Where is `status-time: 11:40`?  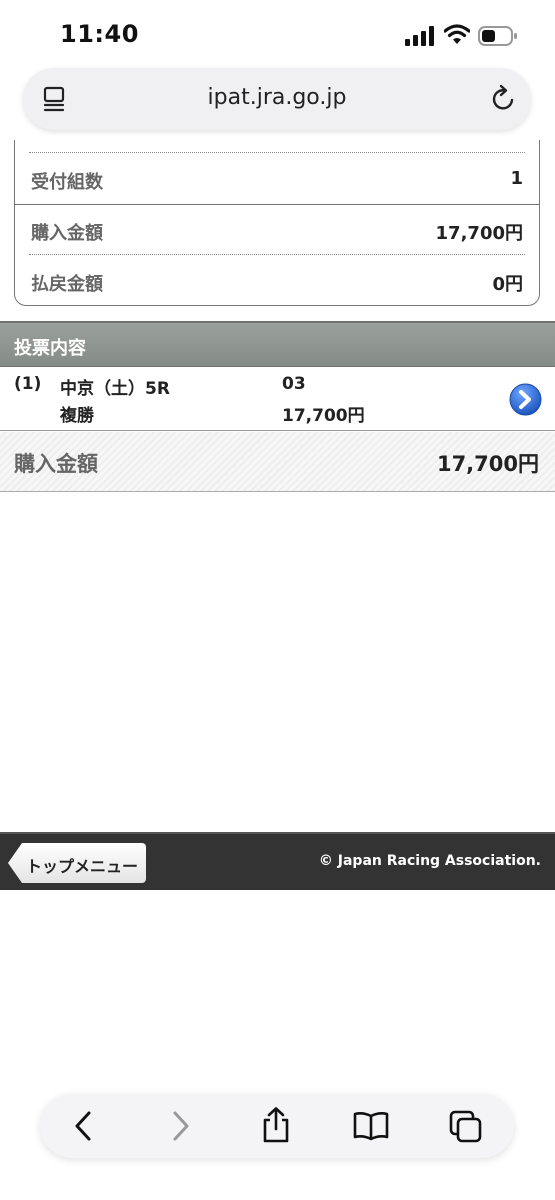
status-time: 11:40 is located at coordinates (99, 34).